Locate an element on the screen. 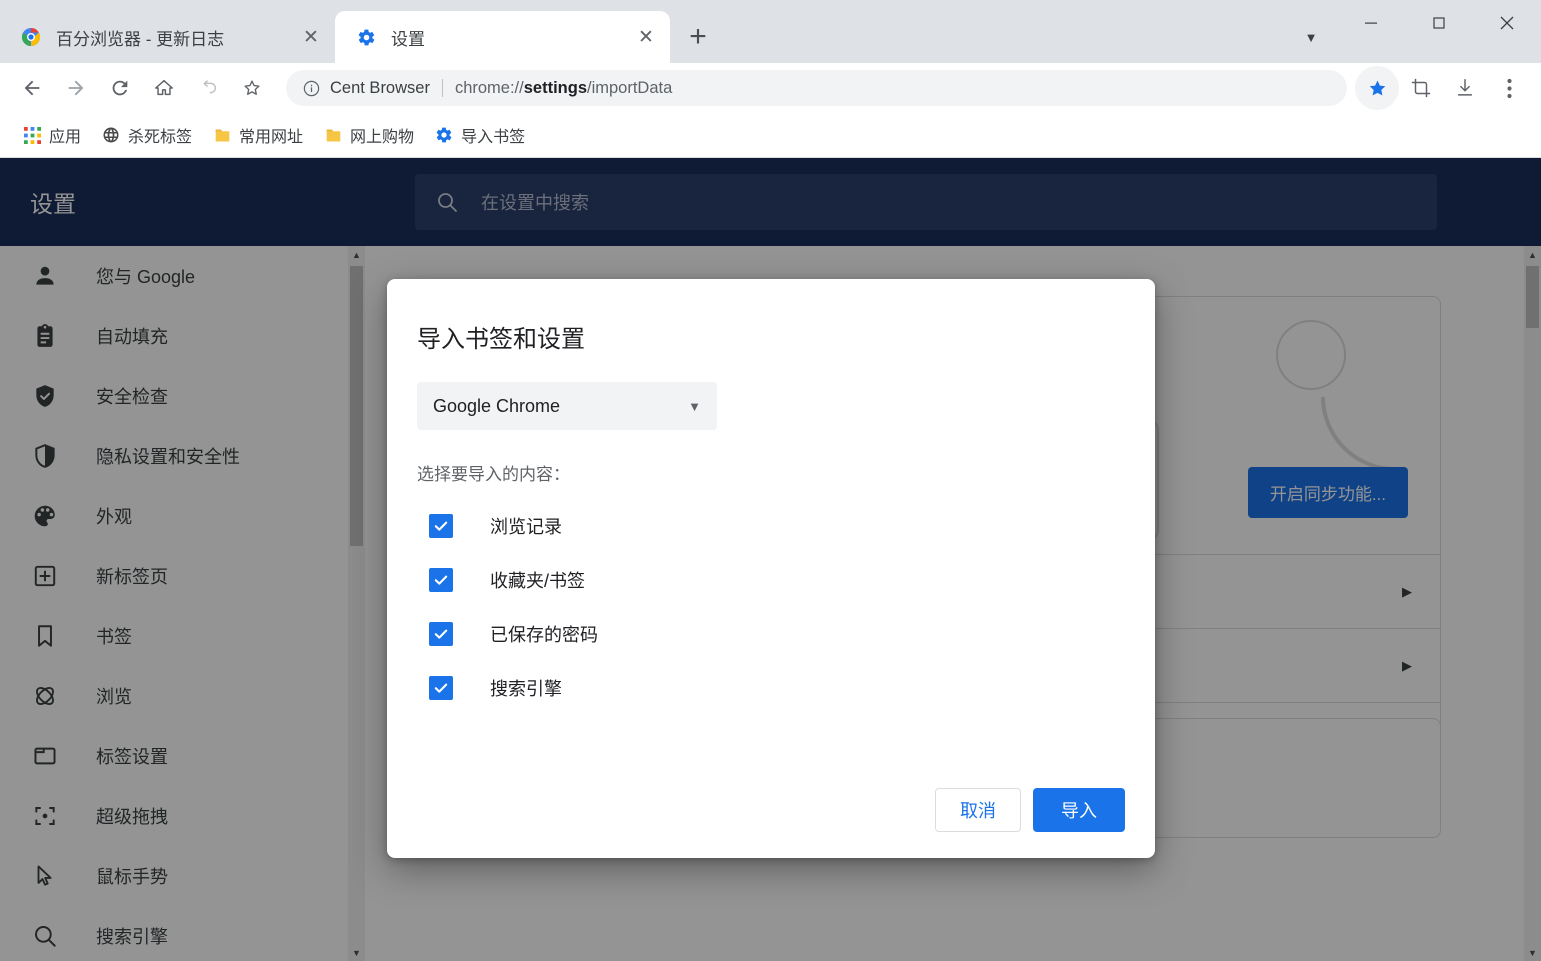 The image size is (1541, 961). bookmark-apps: 应用 is located at coordinates (51, 135).